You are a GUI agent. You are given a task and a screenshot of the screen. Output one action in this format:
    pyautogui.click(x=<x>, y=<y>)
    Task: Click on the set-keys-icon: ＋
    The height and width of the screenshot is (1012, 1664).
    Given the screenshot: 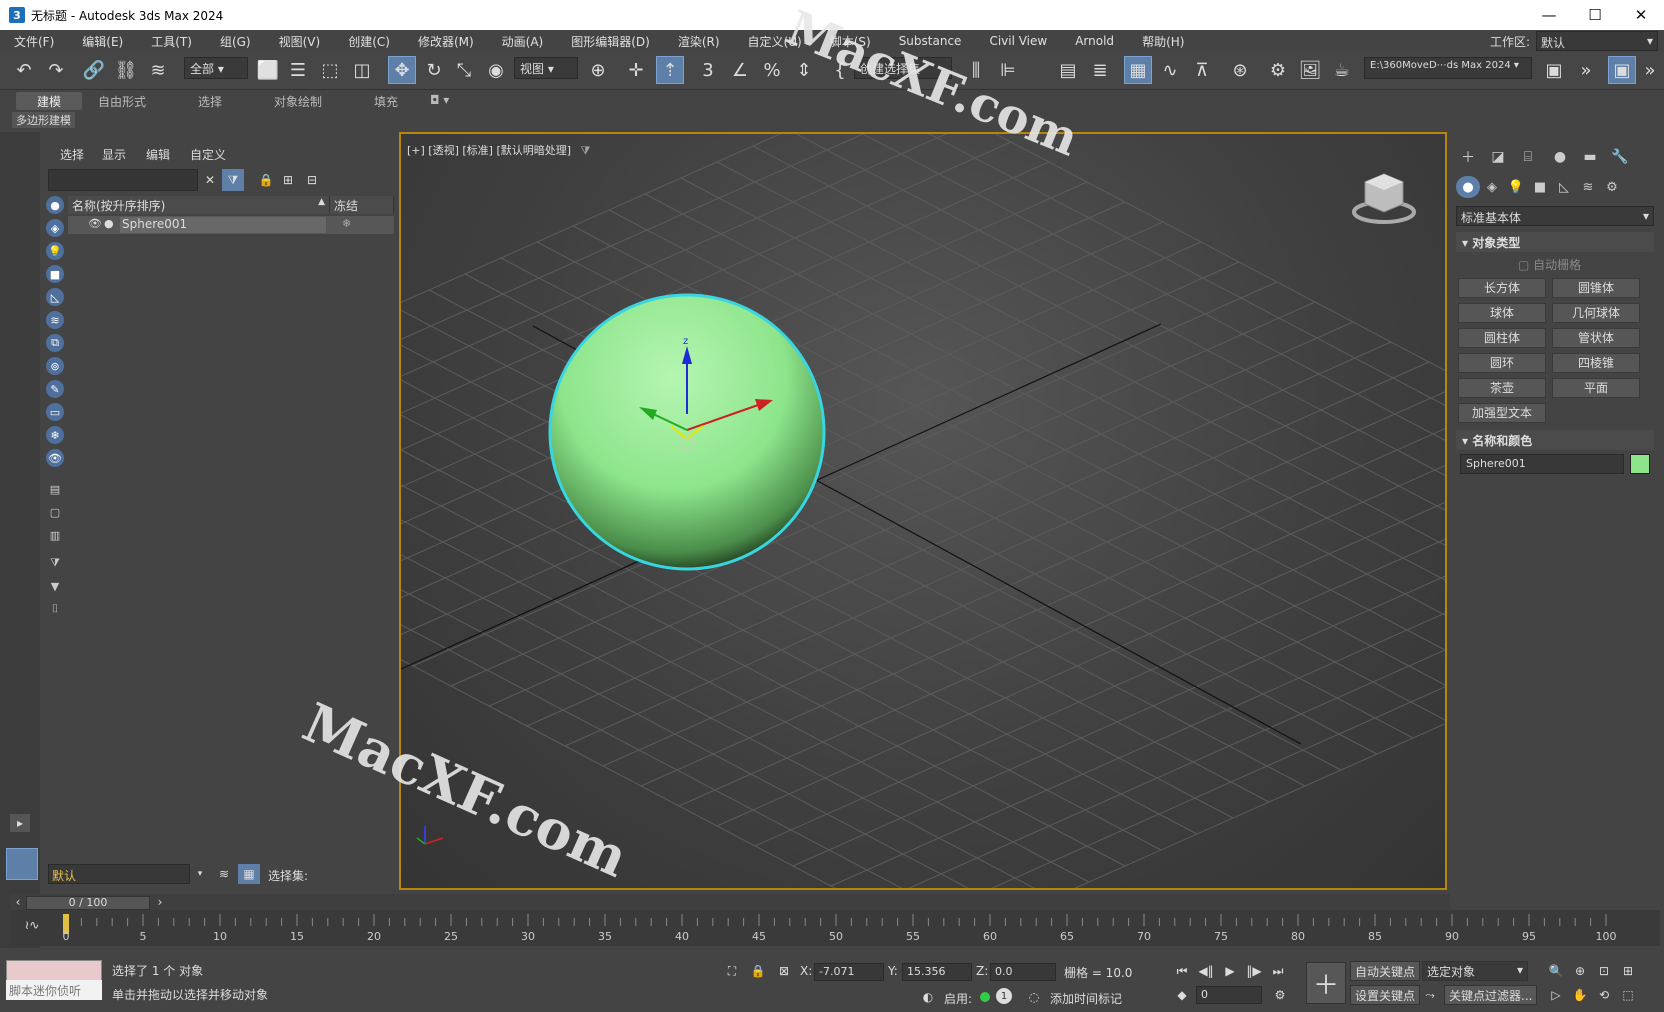 What is the action you would take?
    pyautogui.click(x=1326, y=983)
    